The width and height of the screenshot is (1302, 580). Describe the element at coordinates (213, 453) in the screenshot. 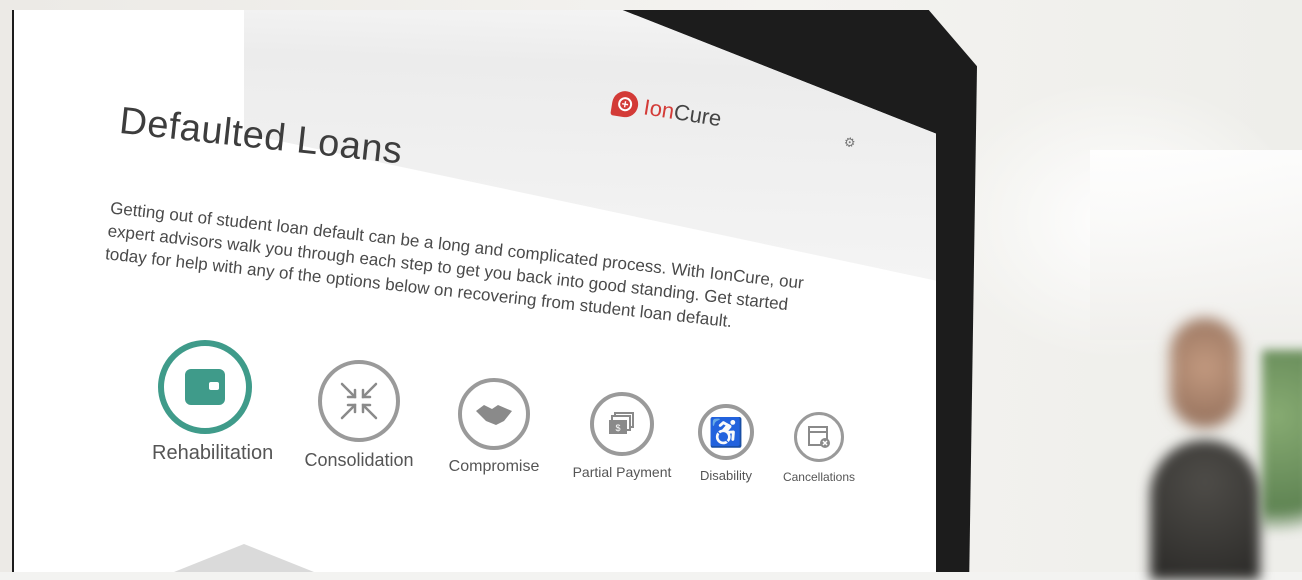

I see `option-label: Rehabilitation` at that location.